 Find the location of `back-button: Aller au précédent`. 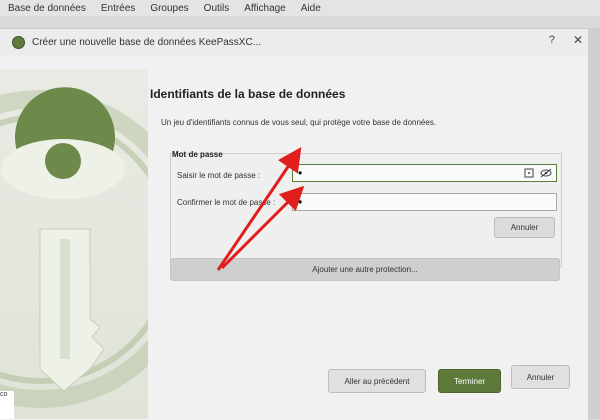

back-button: Aller au précédent is located at coordinates (377, 381).